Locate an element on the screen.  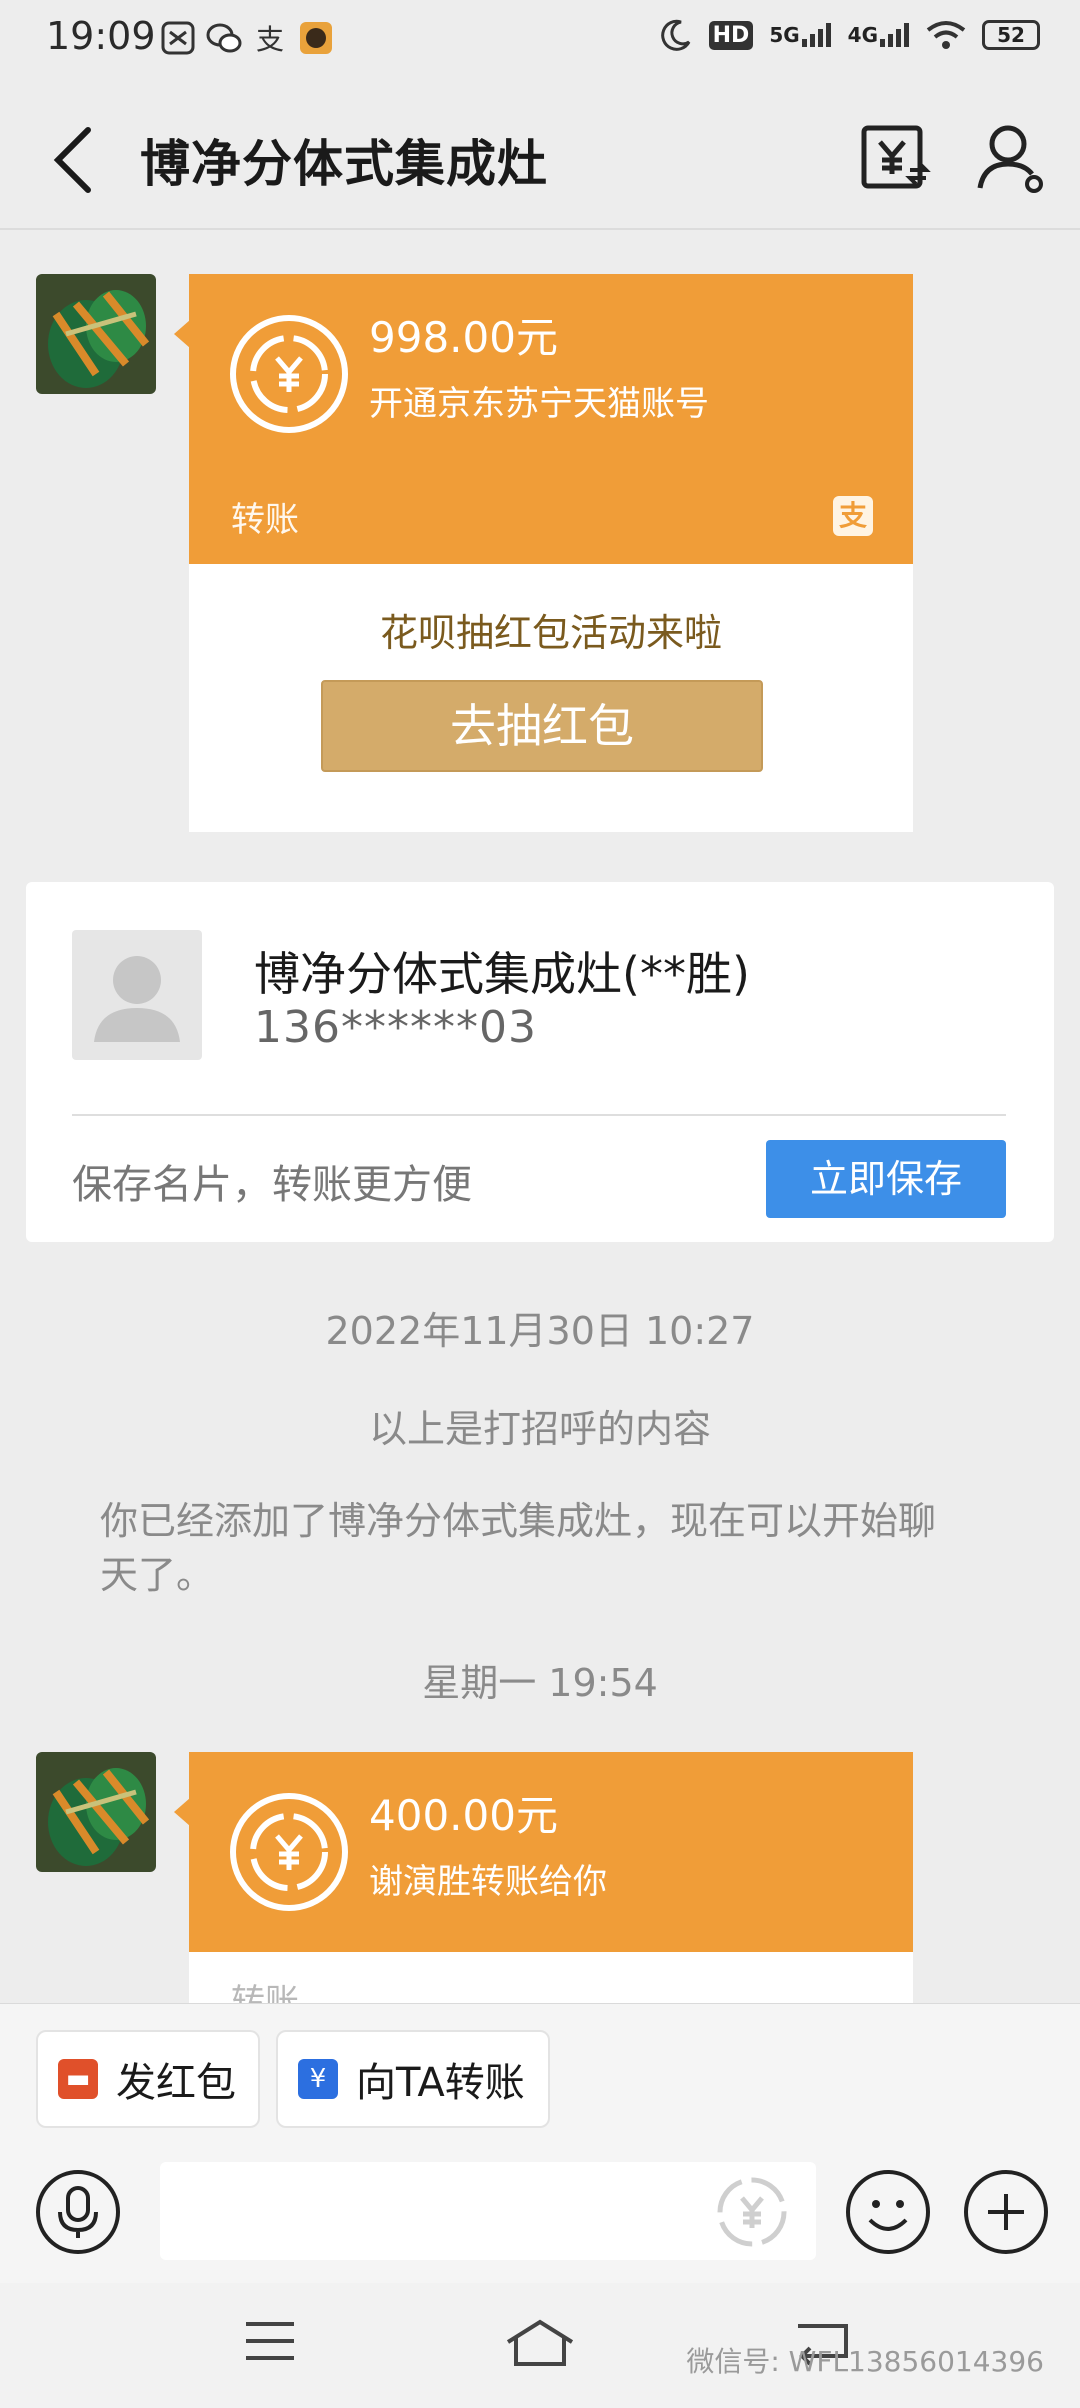
status-time: 19:09 is located at coordinates (101, 36).